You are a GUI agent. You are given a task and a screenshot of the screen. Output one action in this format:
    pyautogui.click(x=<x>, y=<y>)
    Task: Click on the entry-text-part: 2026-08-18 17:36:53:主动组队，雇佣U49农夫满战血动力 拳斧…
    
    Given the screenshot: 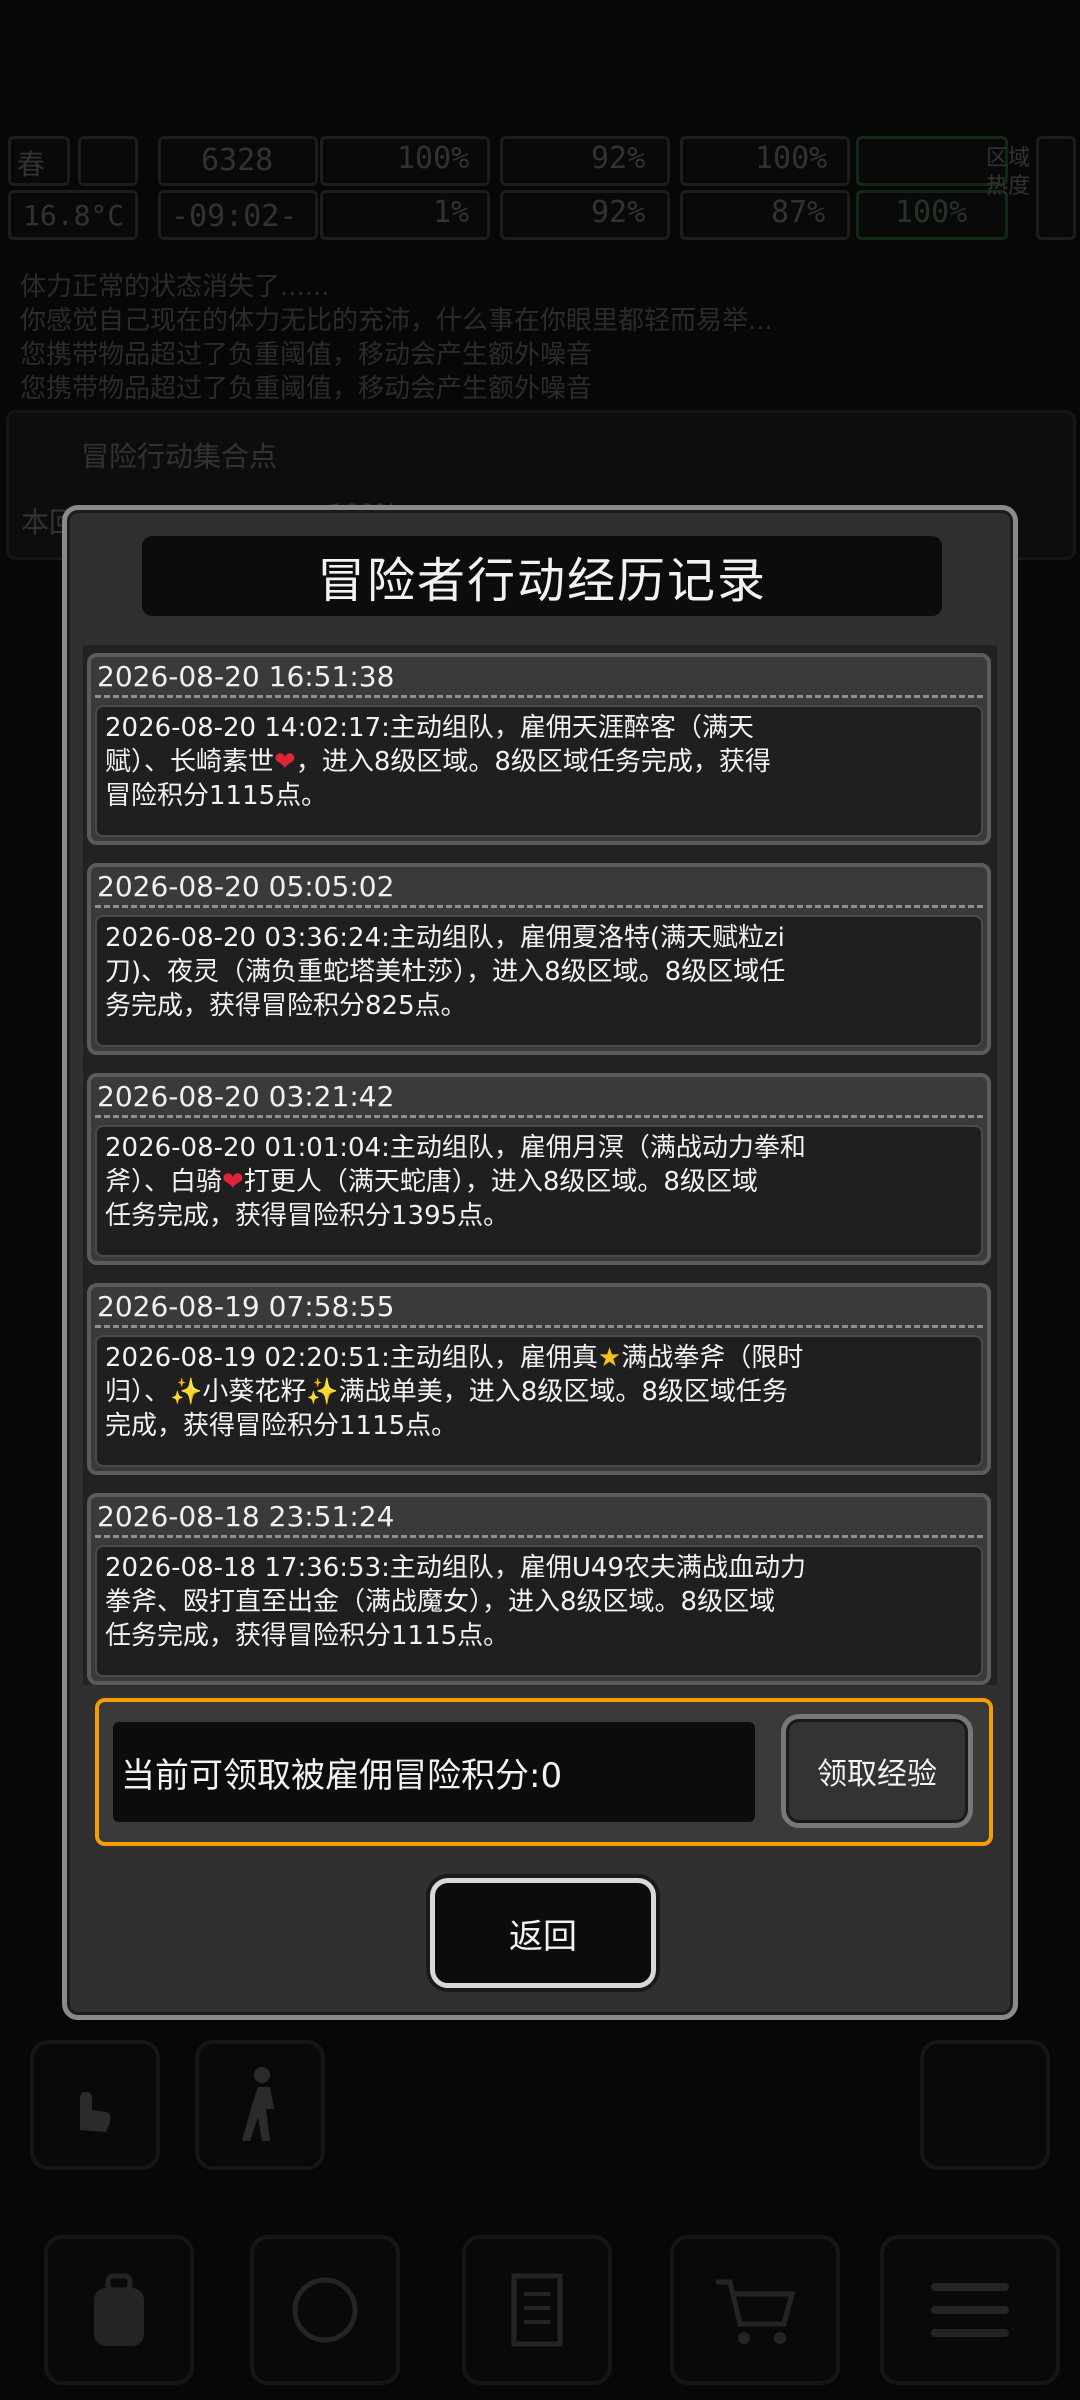 What is the action you would take?
    pyautogui.click(x=456, y=1602)
    